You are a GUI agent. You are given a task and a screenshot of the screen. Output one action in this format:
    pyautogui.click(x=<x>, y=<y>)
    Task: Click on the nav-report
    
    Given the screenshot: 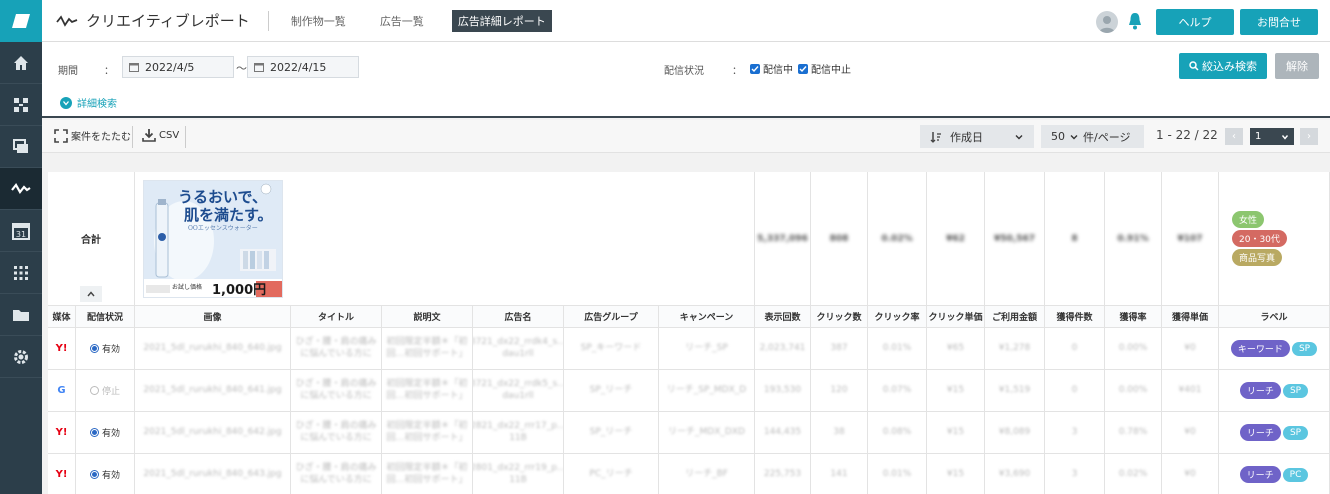 What is the action you would take?
    pyautogui.click(x=21, y=189)
    